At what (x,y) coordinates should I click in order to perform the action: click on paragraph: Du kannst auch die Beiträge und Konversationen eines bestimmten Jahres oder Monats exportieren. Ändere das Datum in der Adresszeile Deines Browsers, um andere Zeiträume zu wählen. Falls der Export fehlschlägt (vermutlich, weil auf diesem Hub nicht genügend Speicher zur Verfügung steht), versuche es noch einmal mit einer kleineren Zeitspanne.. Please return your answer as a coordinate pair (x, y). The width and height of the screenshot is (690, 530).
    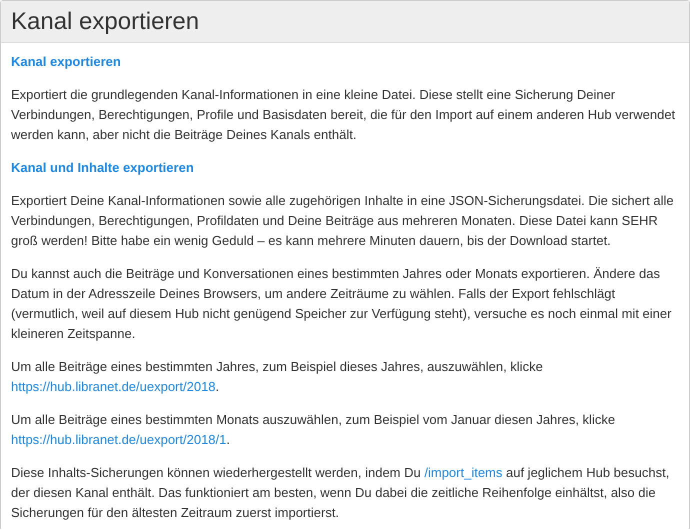
    Looking at the image, I should click on (341, 304).